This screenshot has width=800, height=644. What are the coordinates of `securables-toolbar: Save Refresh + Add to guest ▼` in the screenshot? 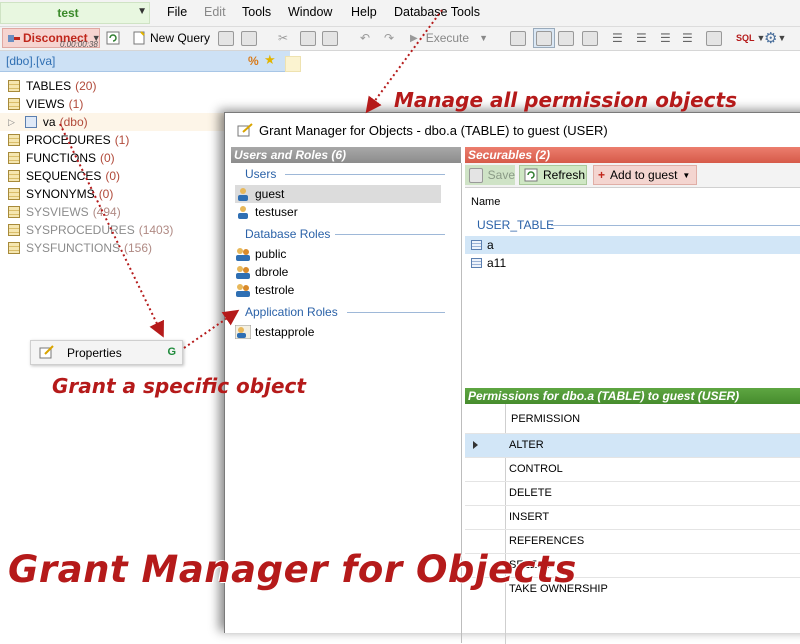 It's located at (632, 175).